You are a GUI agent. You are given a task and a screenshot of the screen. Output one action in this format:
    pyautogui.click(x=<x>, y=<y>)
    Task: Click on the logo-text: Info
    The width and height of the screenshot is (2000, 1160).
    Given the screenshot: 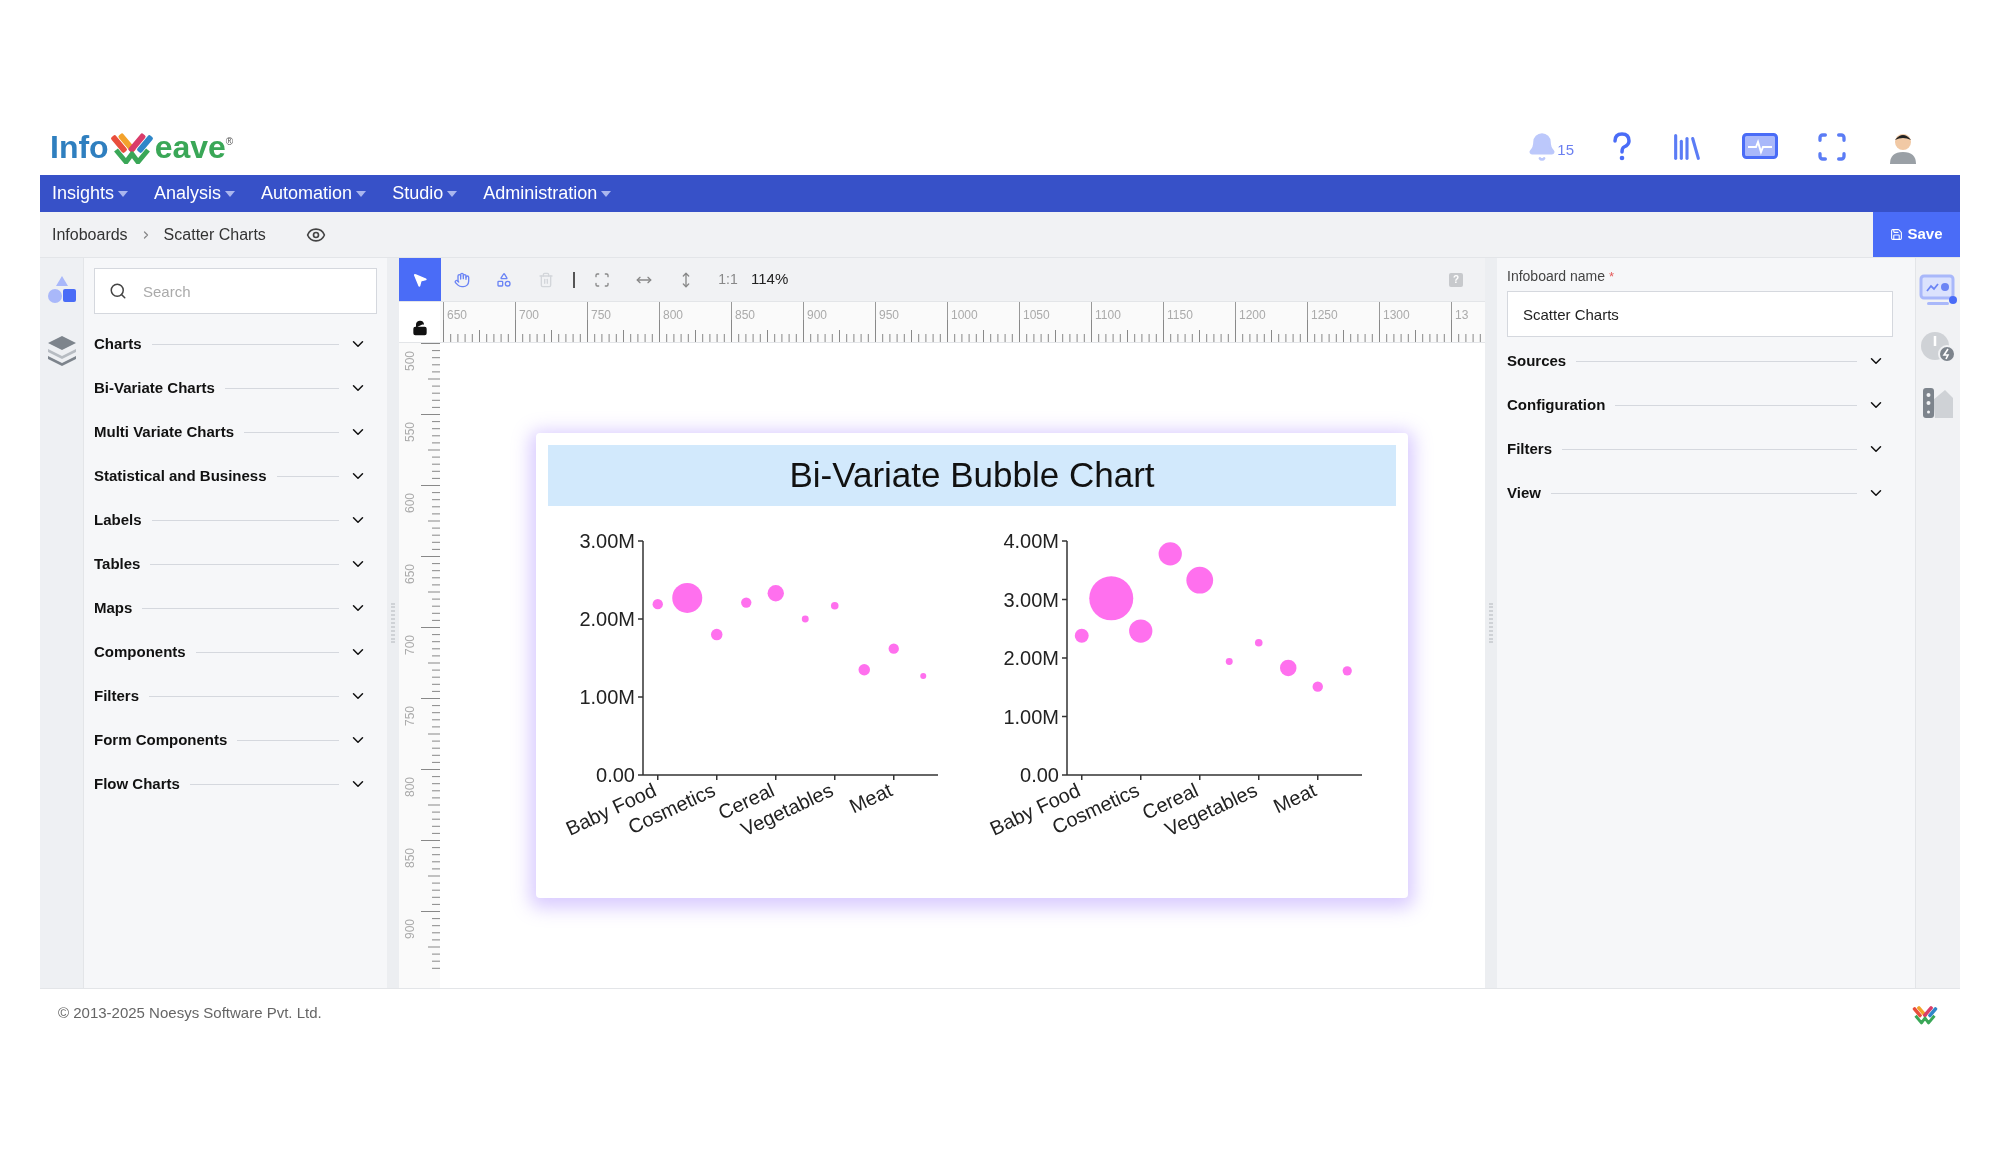 What is the action you would take?
    pyautogui.click(x=79, y=146)
    